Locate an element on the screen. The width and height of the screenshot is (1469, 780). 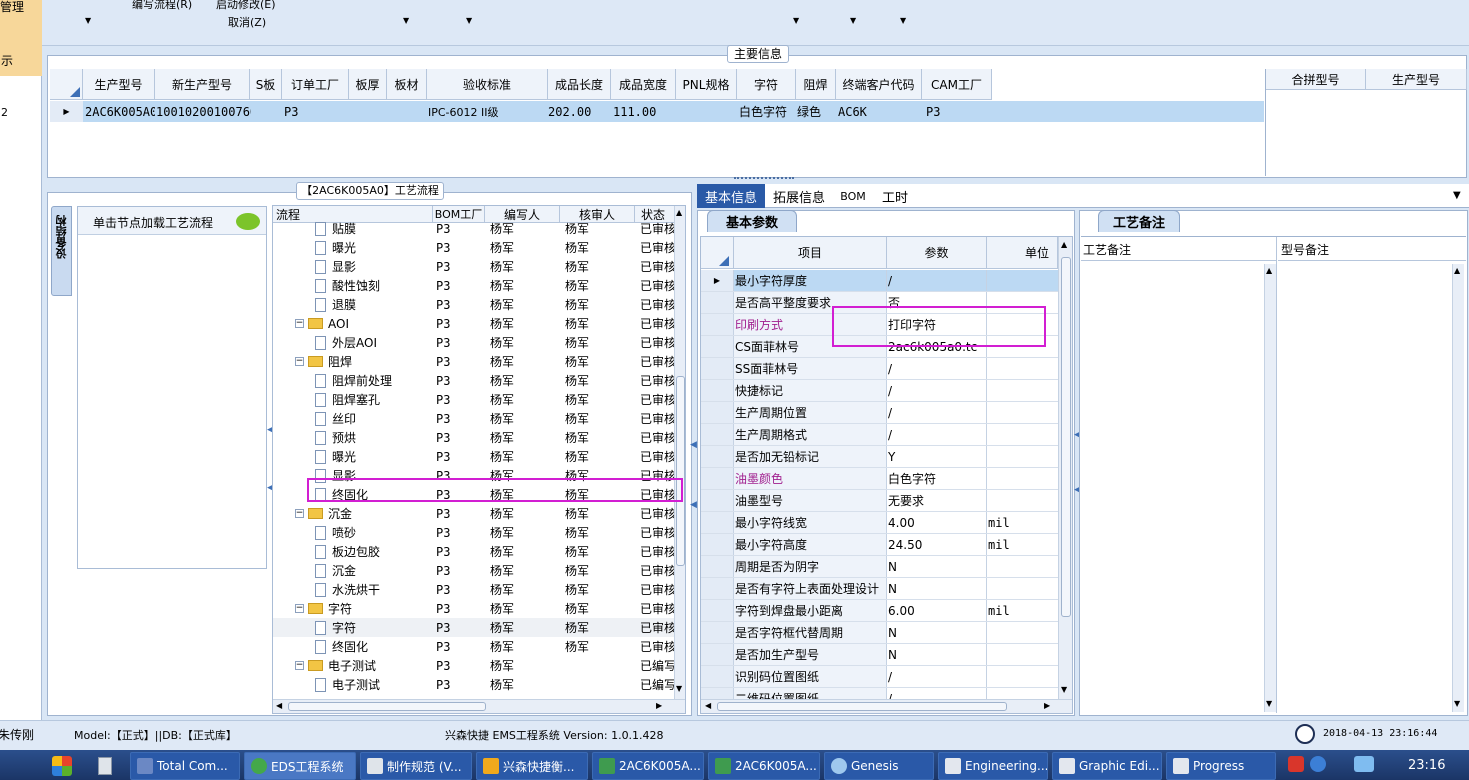
tab-dropdown-icon: ▼ is located at coordinates (1457, 195).